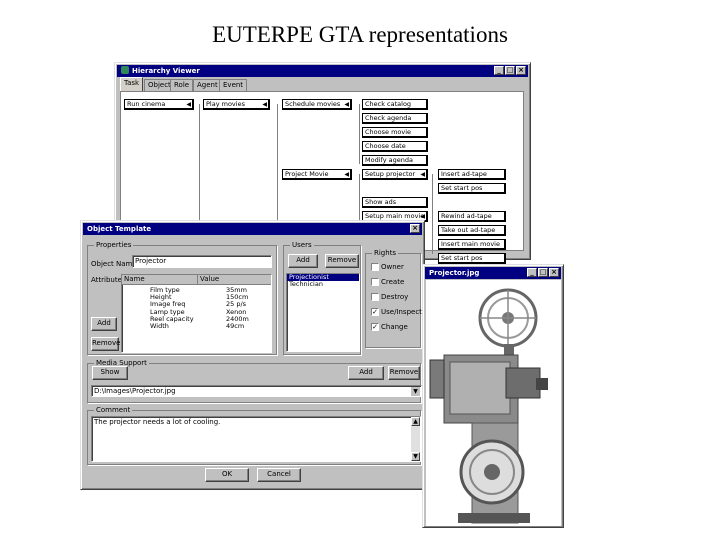 This screenshot has height=540, width=720. Describe the element at coordinates (401, 312) in the screenshot. I see `right-label: Use/Inspect` at that location.